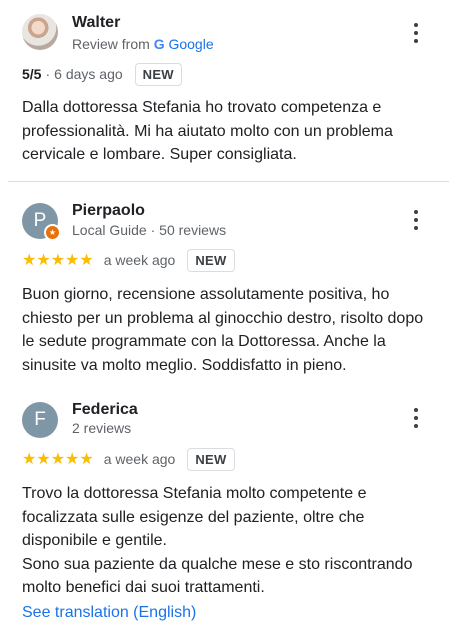  Describe the element at coordinates (40, 420) in the screenshot. I see `avatar: F` at that location.